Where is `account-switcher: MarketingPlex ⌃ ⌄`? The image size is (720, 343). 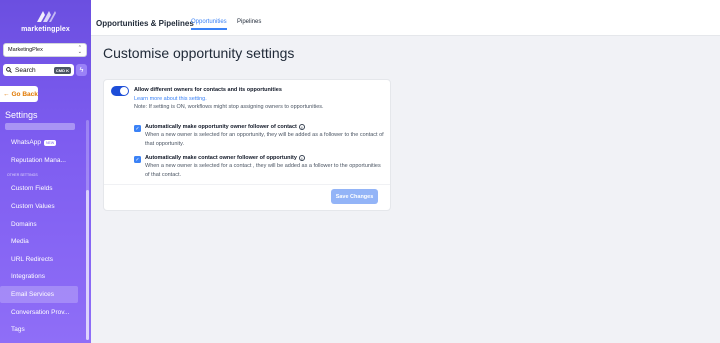
account-switcher: MarketingPlex ⌃ ⌄ is located at coordinates (45, 50).